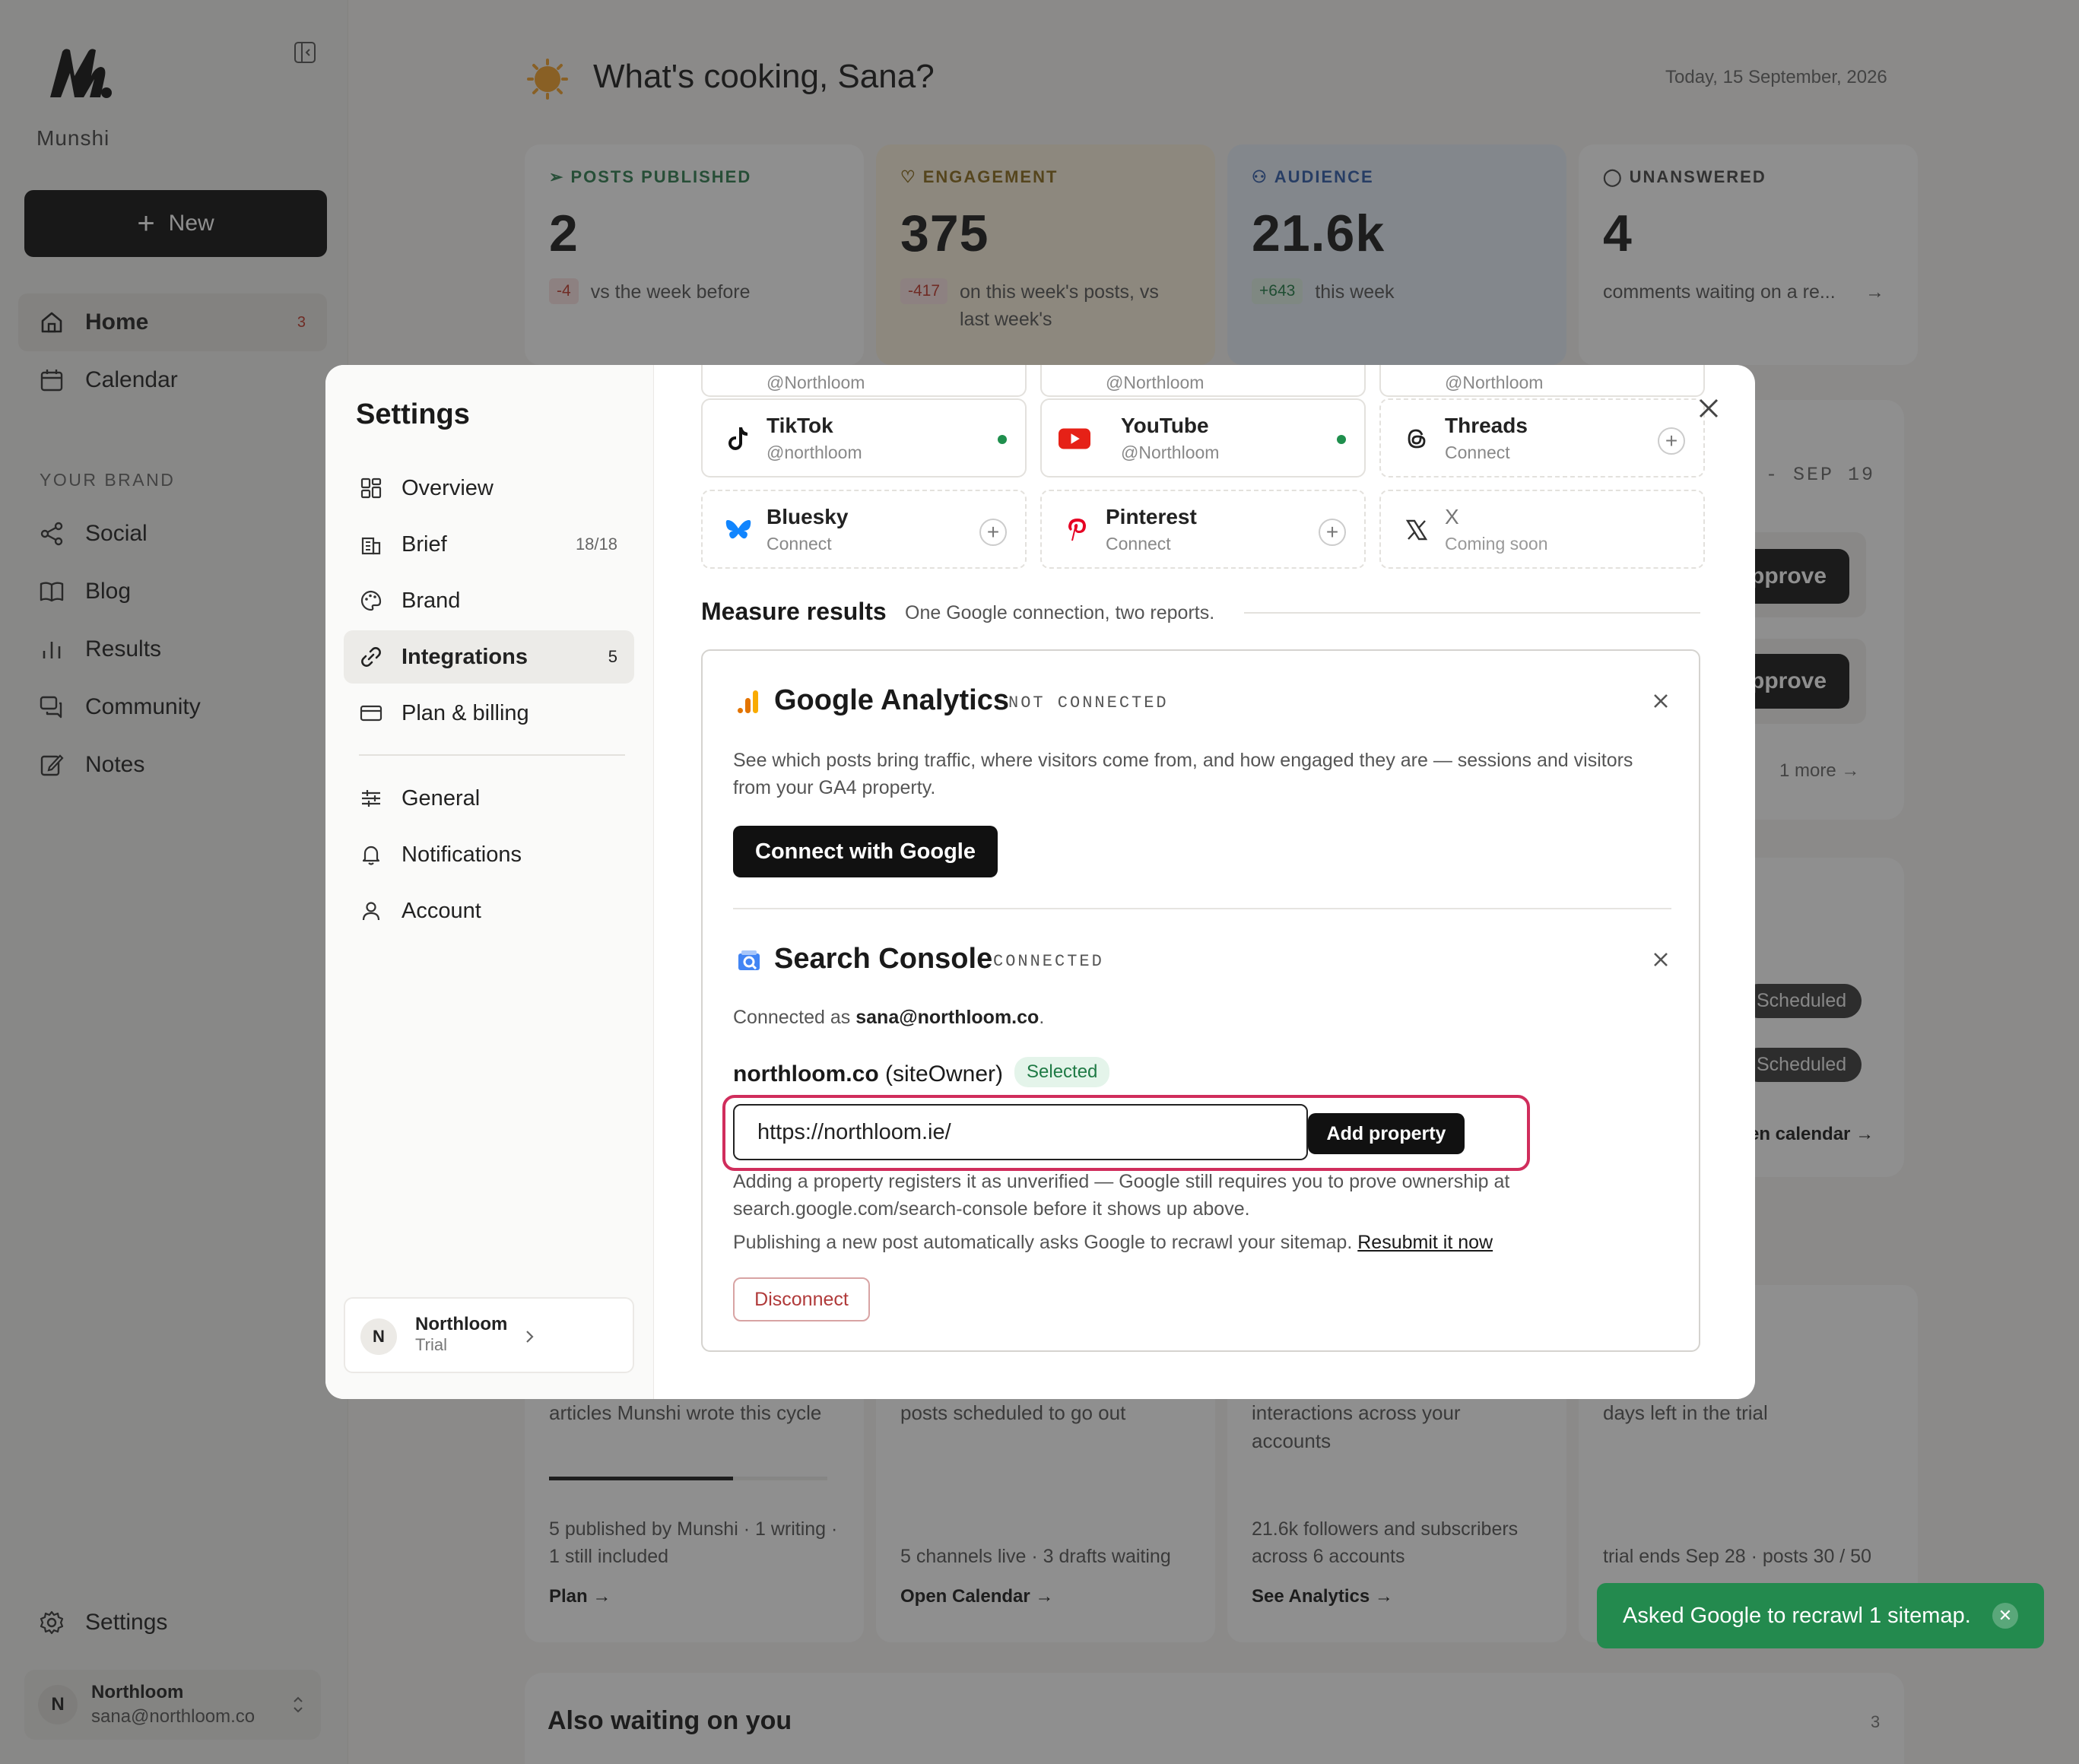  What do you see at coordinates (1542, 529) in the screenshot?
I see `channel-x: X Coming soon` at bounding box center [1542, 529].